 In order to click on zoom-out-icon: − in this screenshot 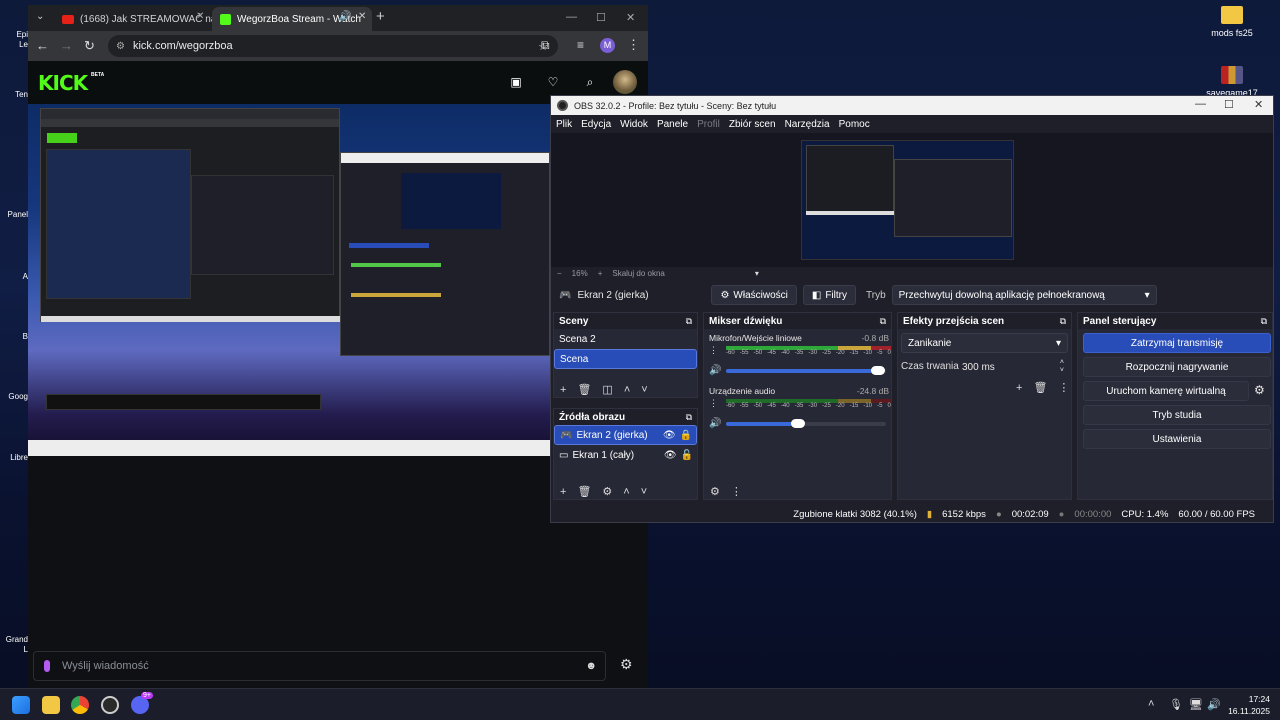, I will do `click(559, 273)`.